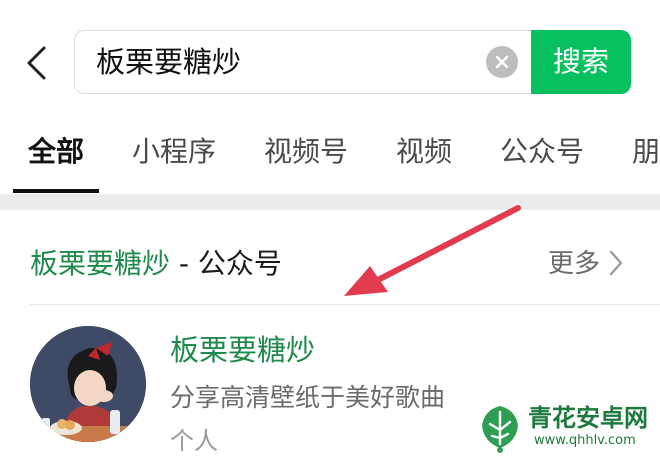 This screenshot has width=660, height=458. Describe the element at coordinates (308, 397) in the screenshot. I see `account-description: 分享高清壁纸于美好歌曲` at that location.